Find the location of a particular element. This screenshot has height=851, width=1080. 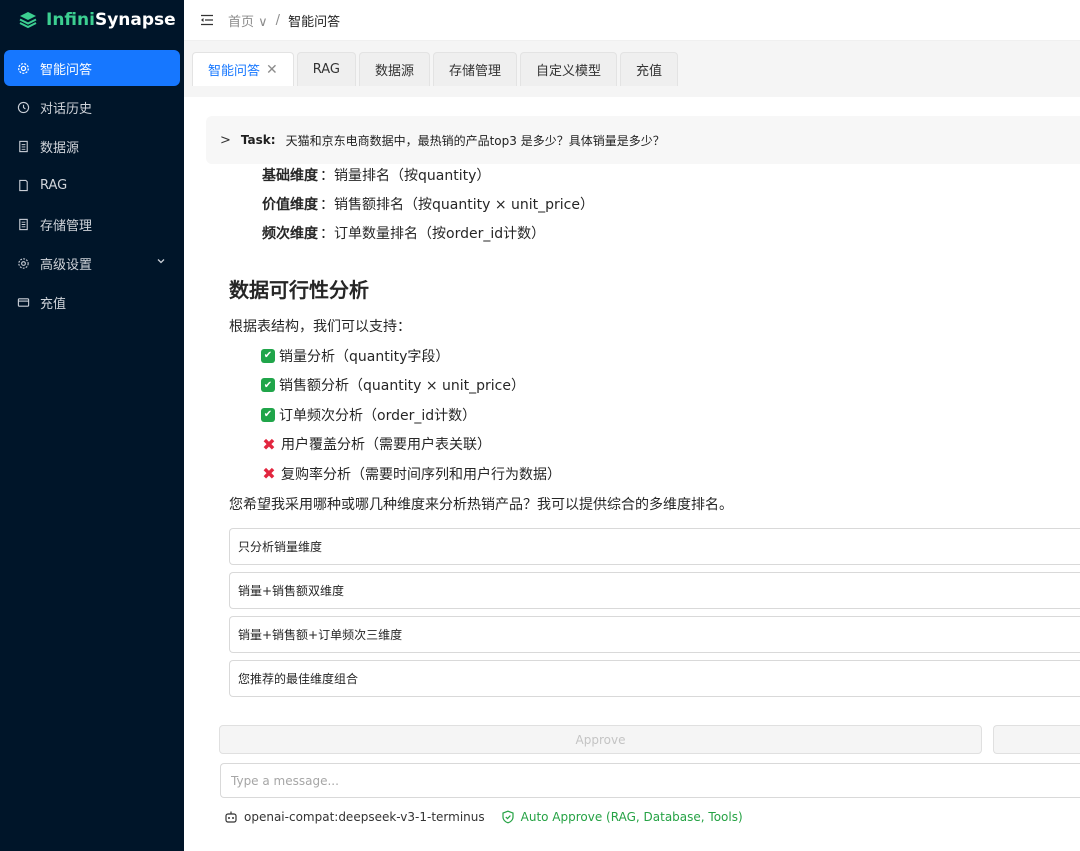

app-logo: InfiniSynapse is located at coordinates (92, 20).